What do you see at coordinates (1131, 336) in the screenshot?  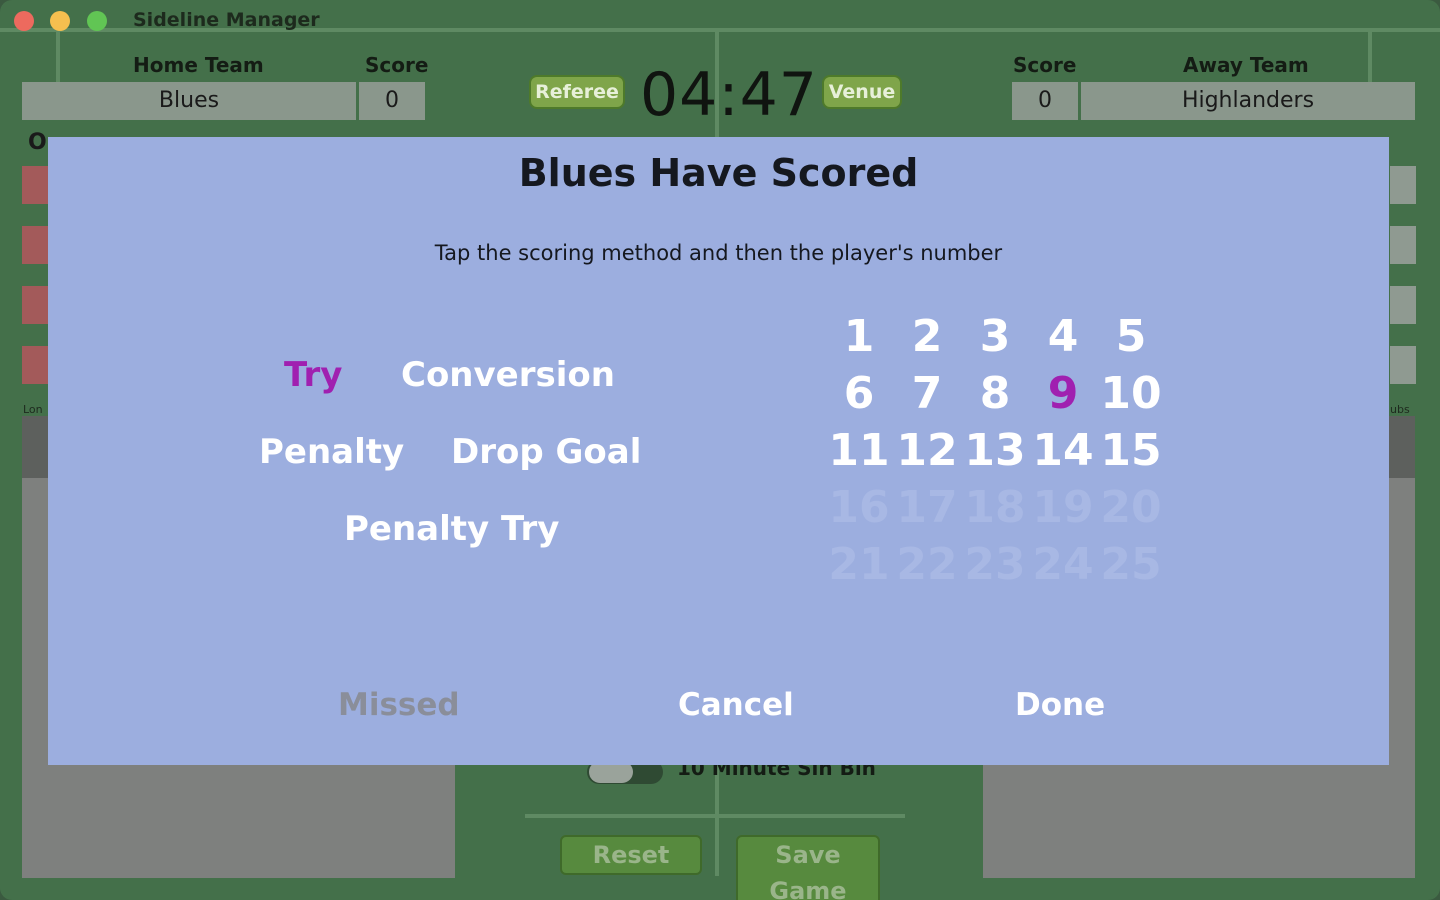 I see `player-number-5-button: 5` at bounding box center [1131, 336].